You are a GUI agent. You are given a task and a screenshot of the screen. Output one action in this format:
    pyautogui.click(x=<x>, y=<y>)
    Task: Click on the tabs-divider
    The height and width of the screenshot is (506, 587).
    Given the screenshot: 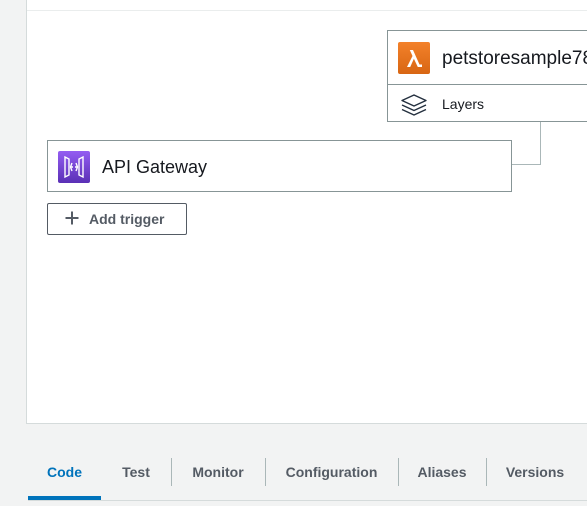 What is the action you would take?
    pyautogui.click(x=307, y=500)
    